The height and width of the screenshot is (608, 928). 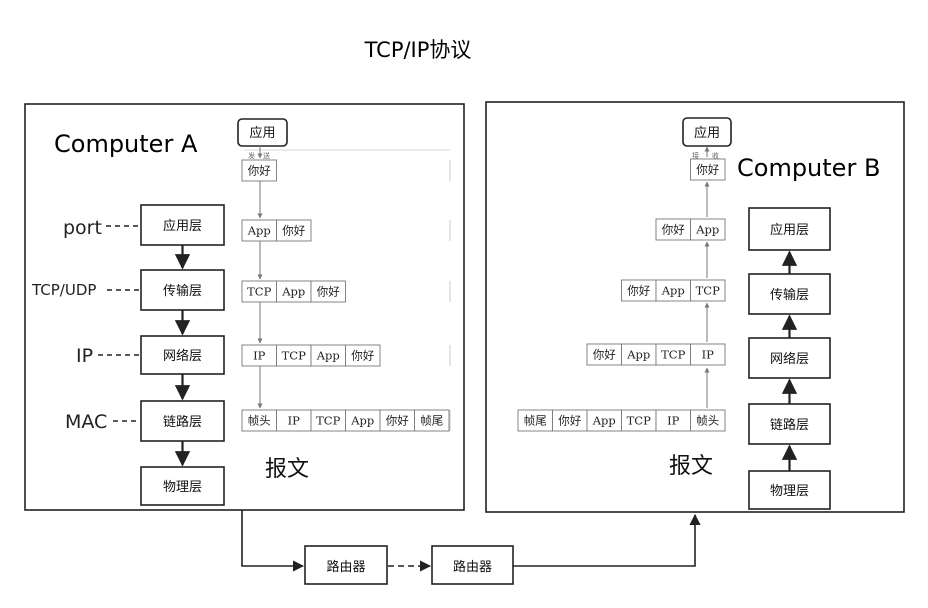 What do you see at coordinates (262, 133) in the screenshot?
I see `a-app-label: 应用` at bounding box center [262, 133].